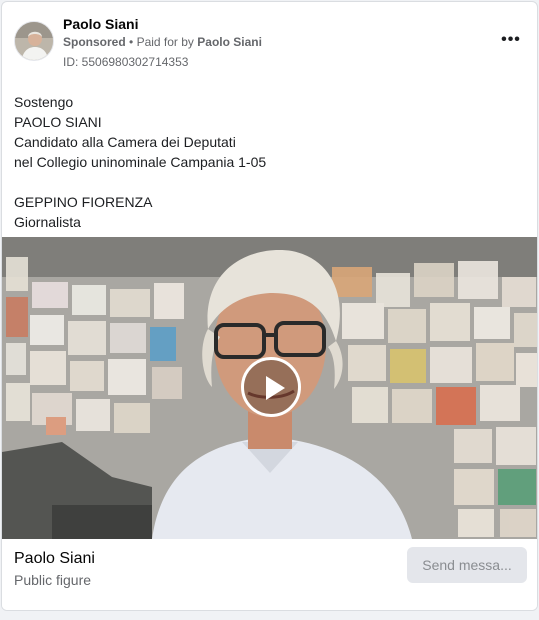  I want to click on play-icon, so click(275, 388).